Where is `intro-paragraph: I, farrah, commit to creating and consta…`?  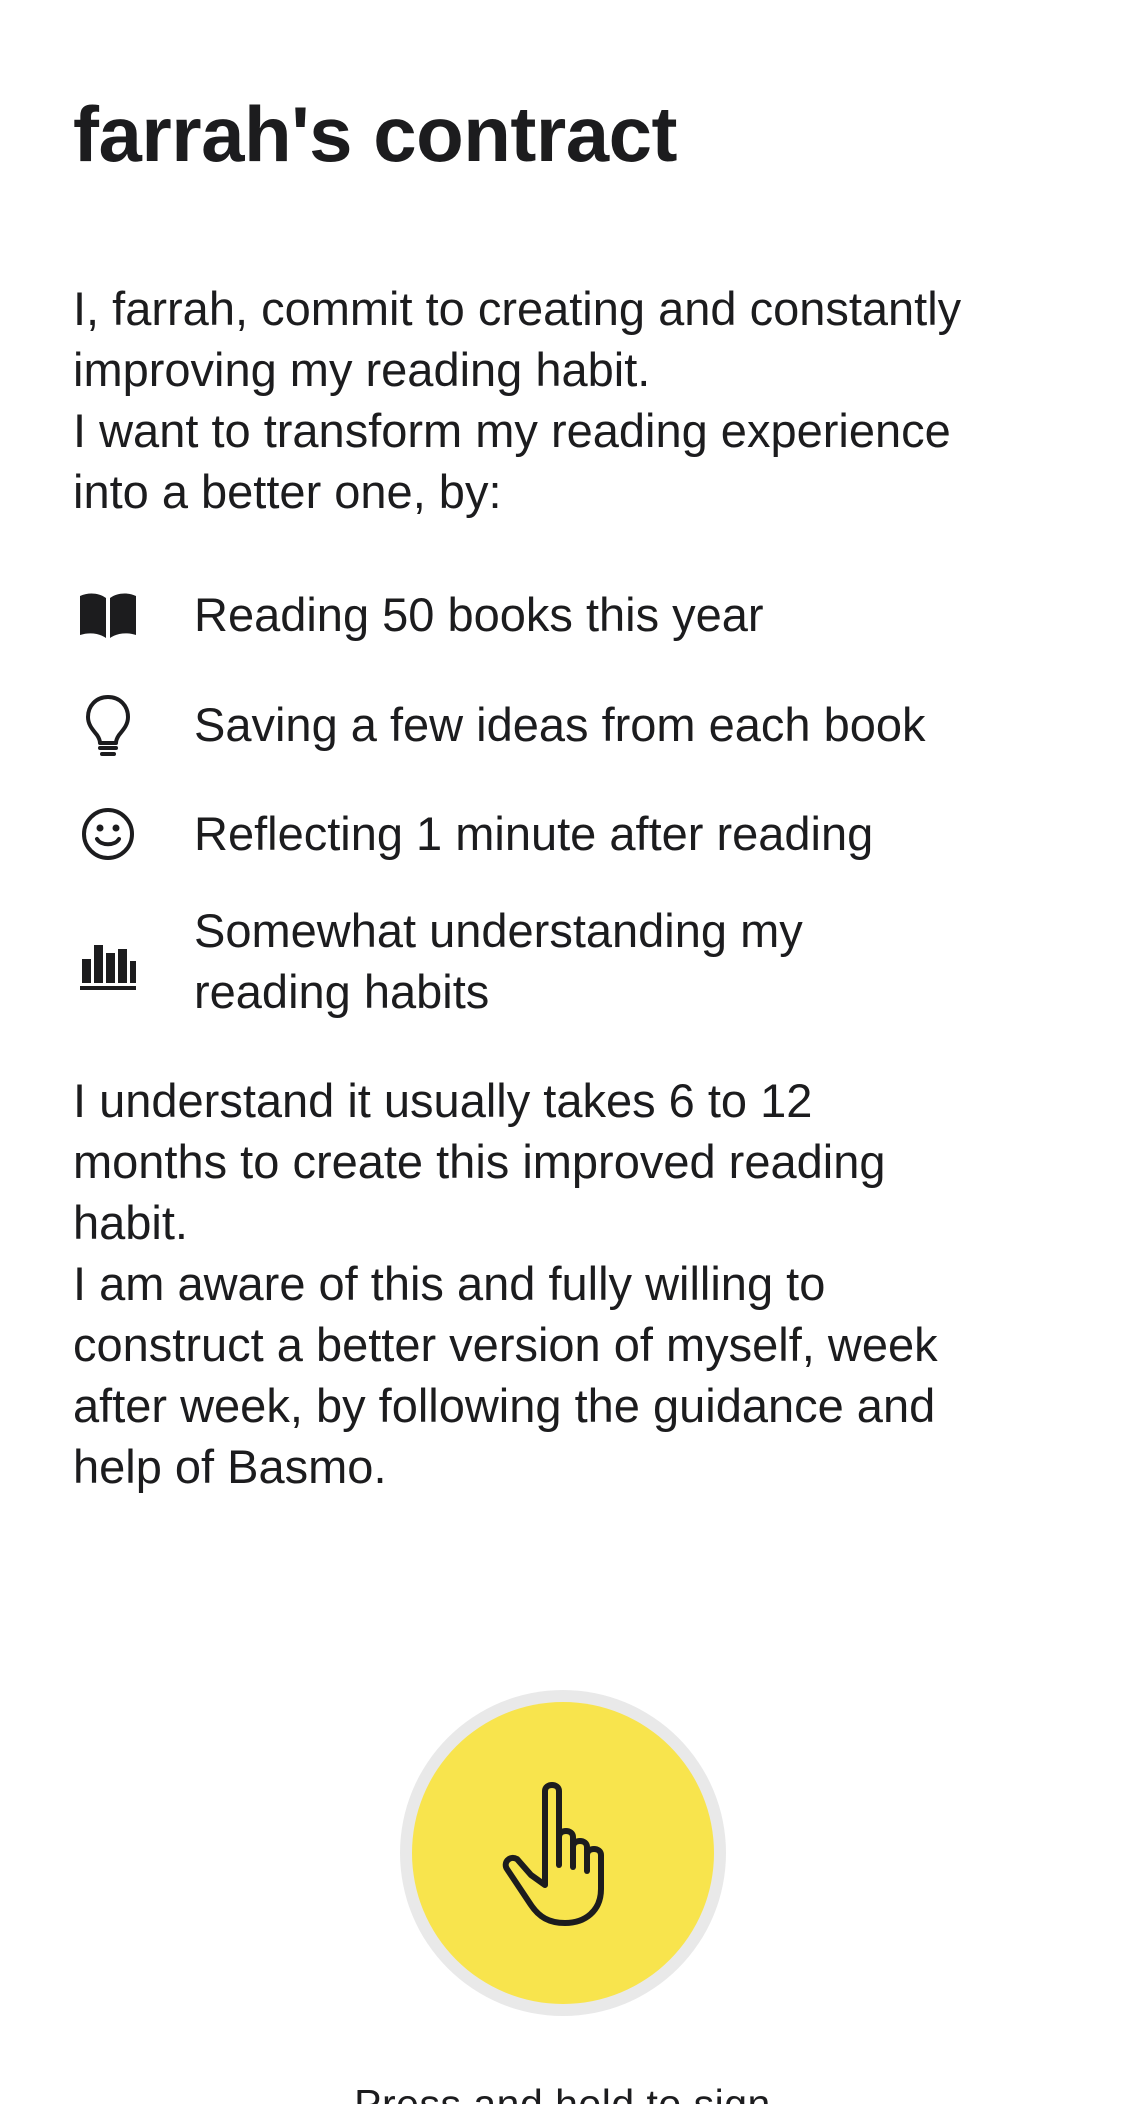
intro-paragraph: I, farrah, commit to creating and consta… is located at coordinates (578, 400).